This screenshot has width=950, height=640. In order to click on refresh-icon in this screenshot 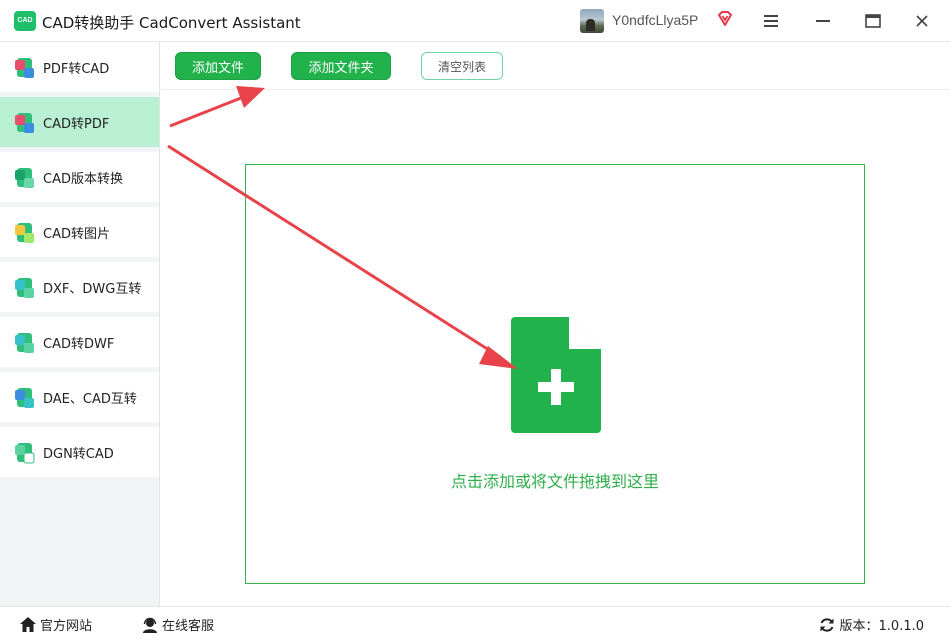, I will do `click(827, 624)`.